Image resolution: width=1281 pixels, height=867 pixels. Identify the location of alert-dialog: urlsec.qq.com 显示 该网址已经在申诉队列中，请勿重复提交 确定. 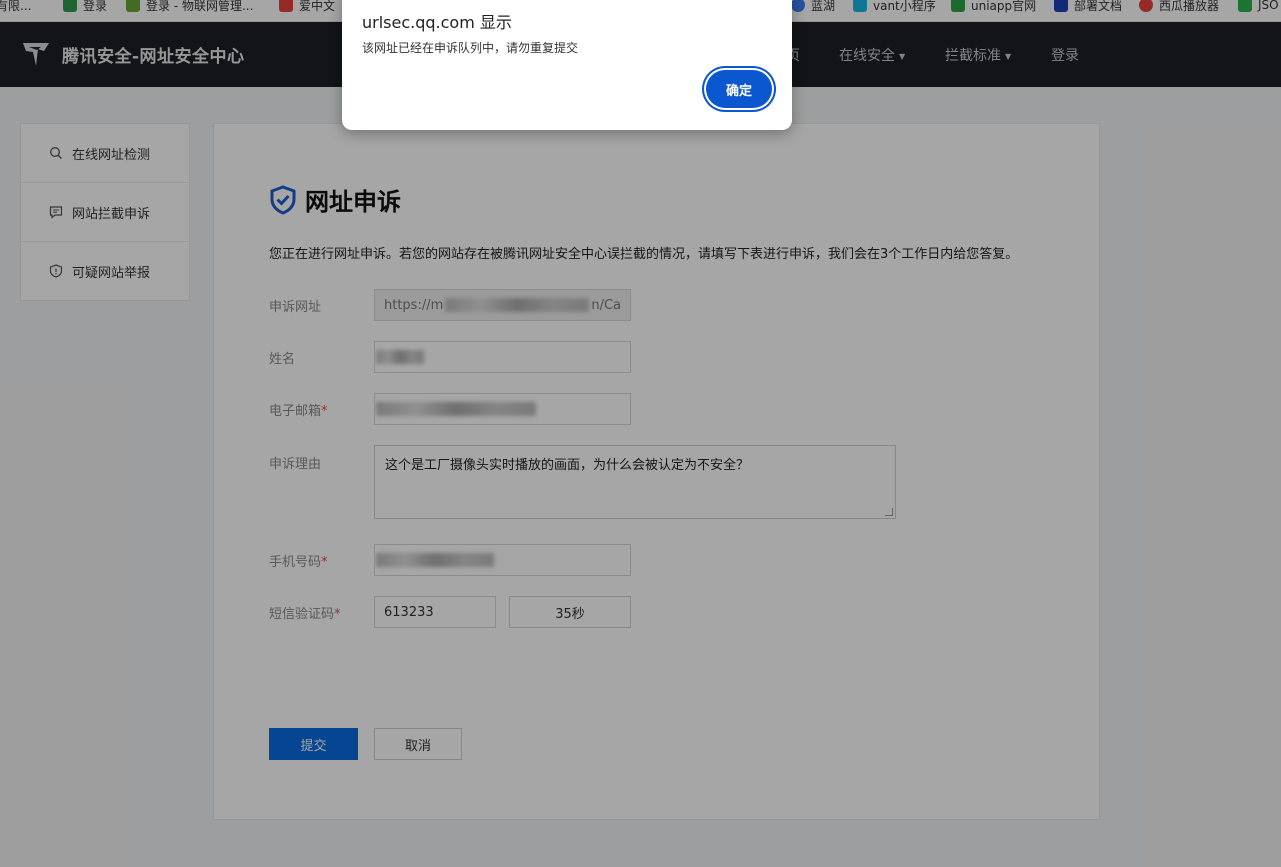
(567, 65).